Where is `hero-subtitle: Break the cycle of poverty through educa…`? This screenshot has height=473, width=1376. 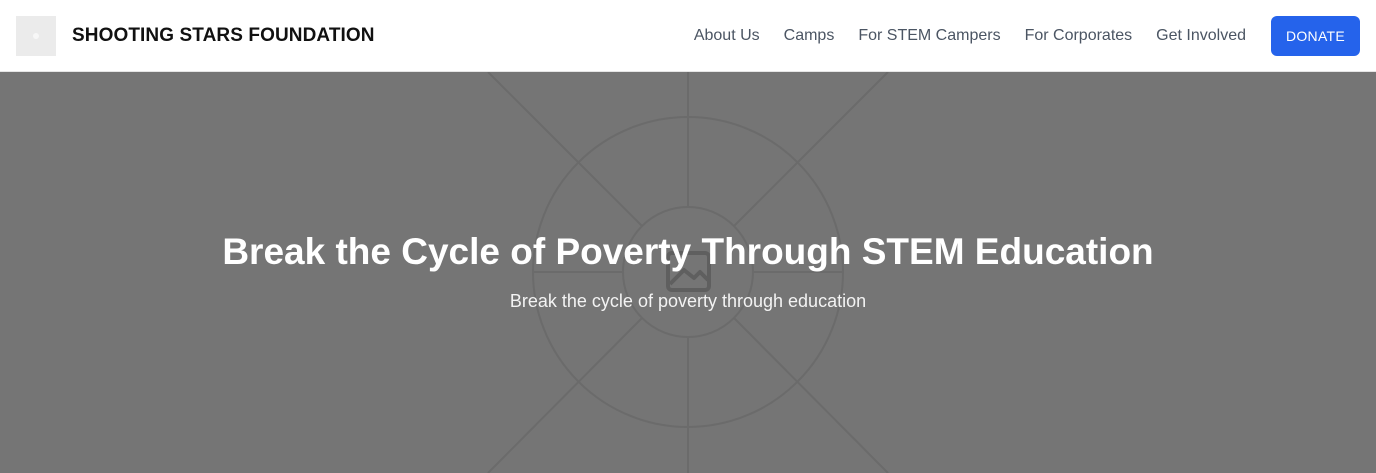 hero-subtitle: Break the cycle of poverty through educa… is located at coordinates (688, 301).